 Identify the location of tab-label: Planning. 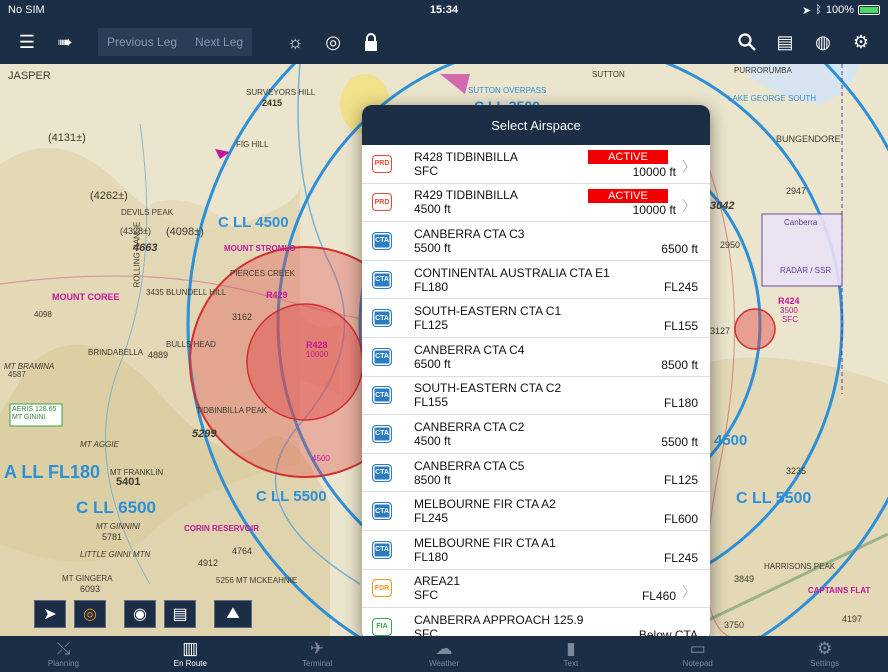
(63, 663).